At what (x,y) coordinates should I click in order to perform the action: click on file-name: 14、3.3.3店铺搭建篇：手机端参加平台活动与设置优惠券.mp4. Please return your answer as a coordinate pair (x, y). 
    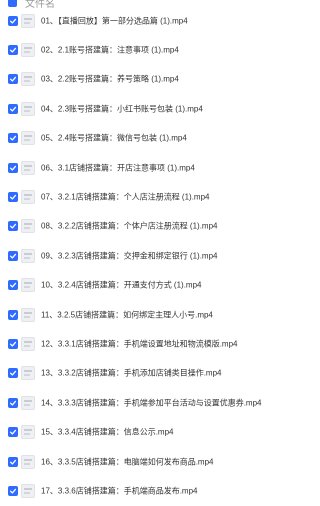
    Looking at the image, I should click on (151, 402).